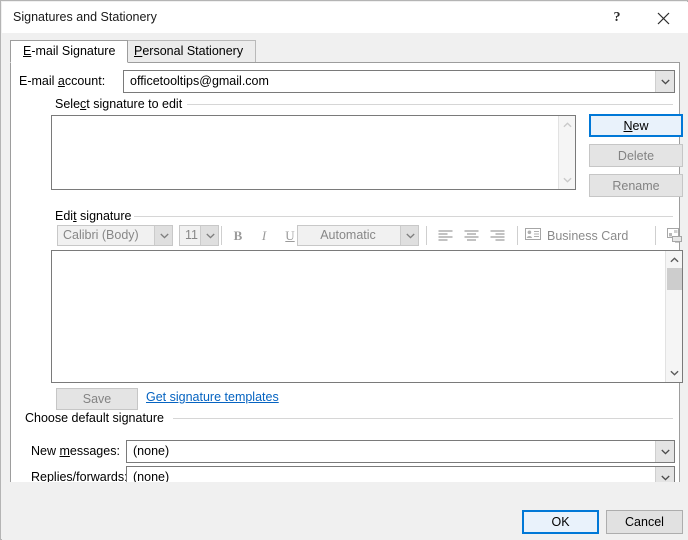  I want to click on window-title: Signatures and Stationery, so click(85, 17).